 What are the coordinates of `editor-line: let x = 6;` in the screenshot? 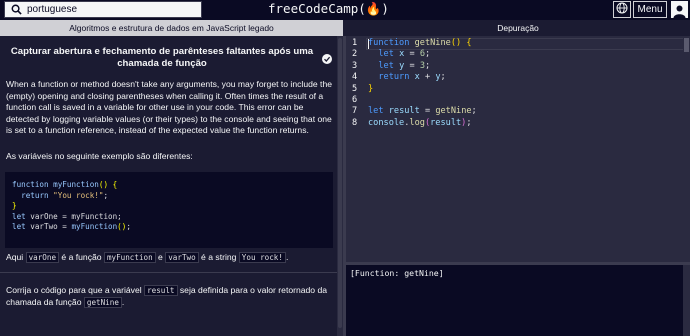 It's located at (399, 54).